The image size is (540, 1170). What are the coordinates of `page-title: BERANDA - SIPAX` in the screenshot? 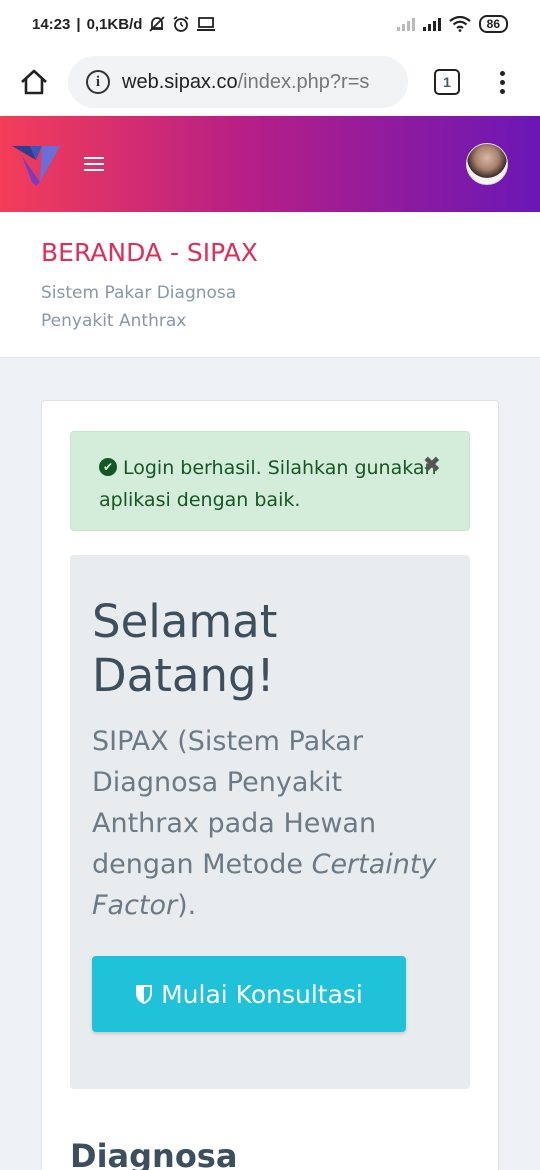 It's located at (149, 252).